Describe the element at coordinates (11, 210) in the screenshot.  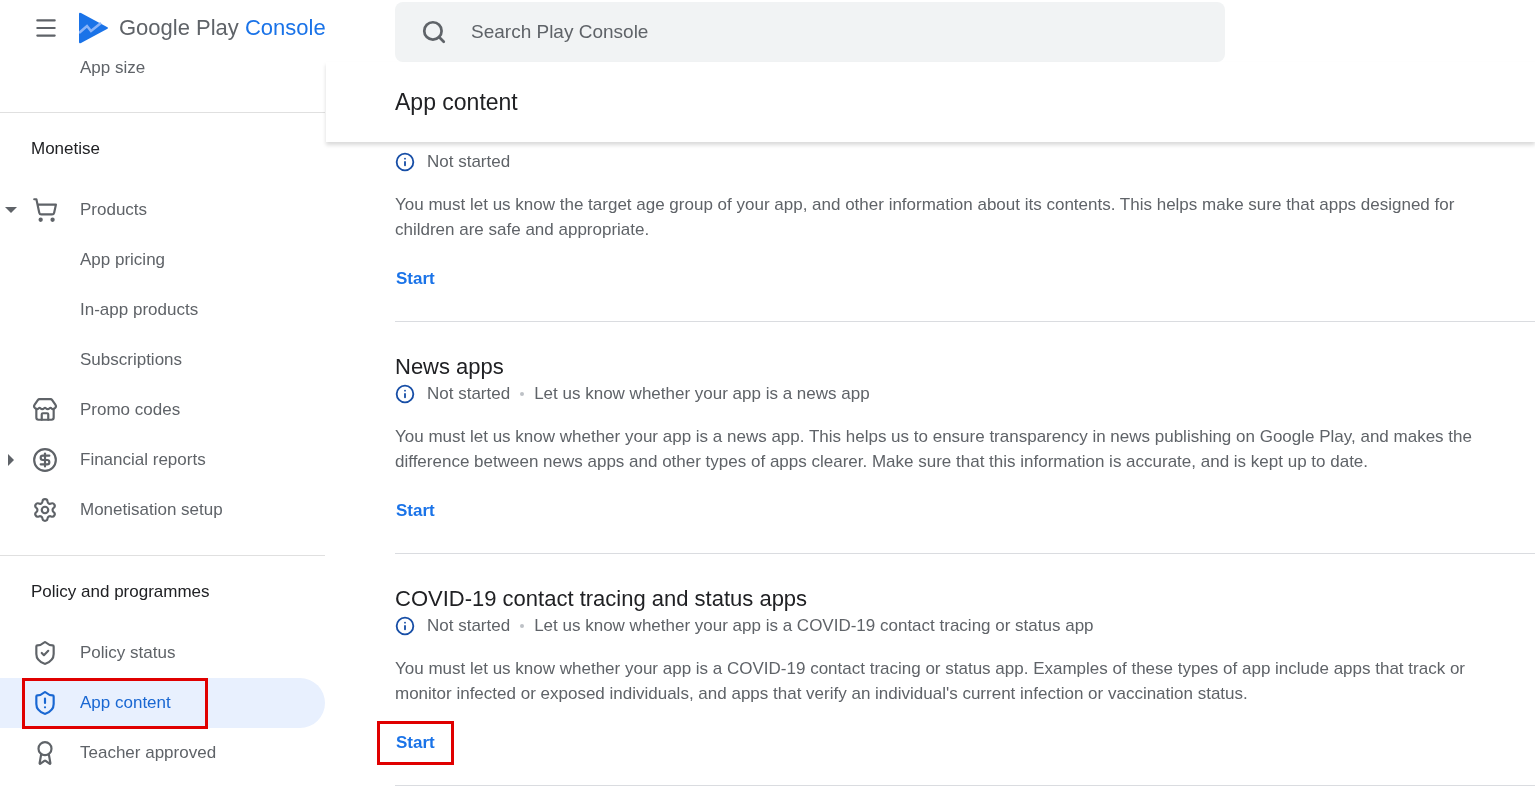
I see `caret-down-icon` at that location.